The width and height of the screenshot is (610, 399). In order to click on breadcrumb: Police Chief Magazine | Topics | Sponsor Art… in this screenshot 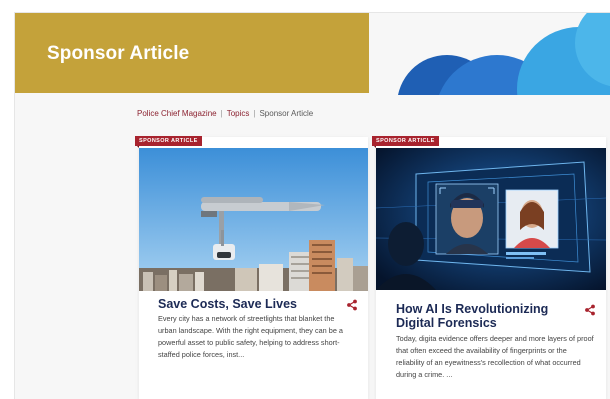, I will do `click(225, 113)`.